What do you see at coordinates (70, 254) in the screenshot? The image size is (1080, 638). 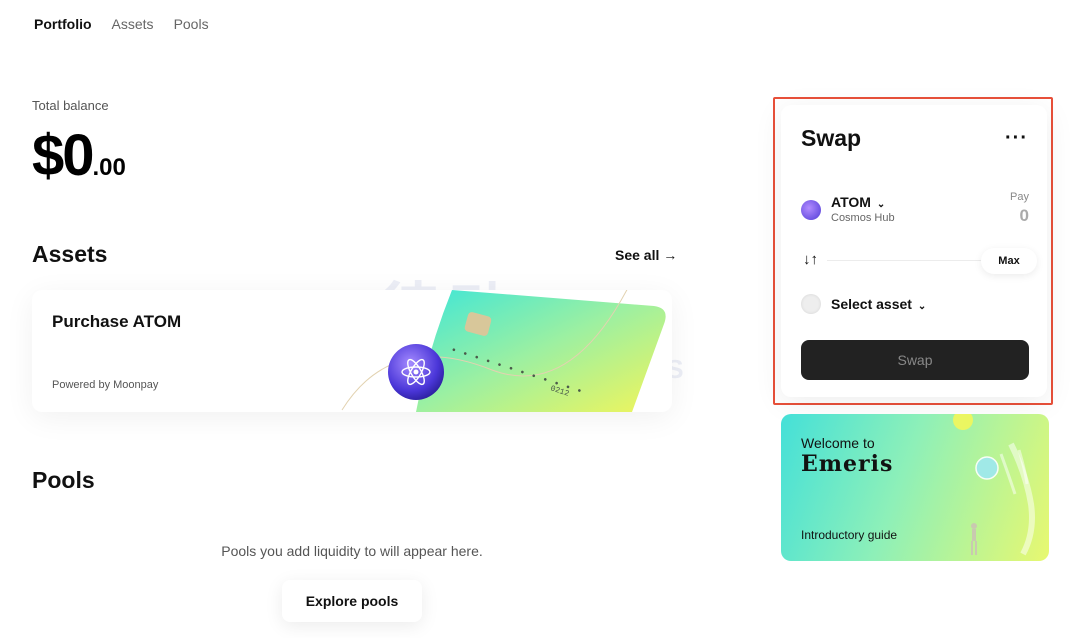 I see `assets-heading: Assets` at bounding box center [70, 254].